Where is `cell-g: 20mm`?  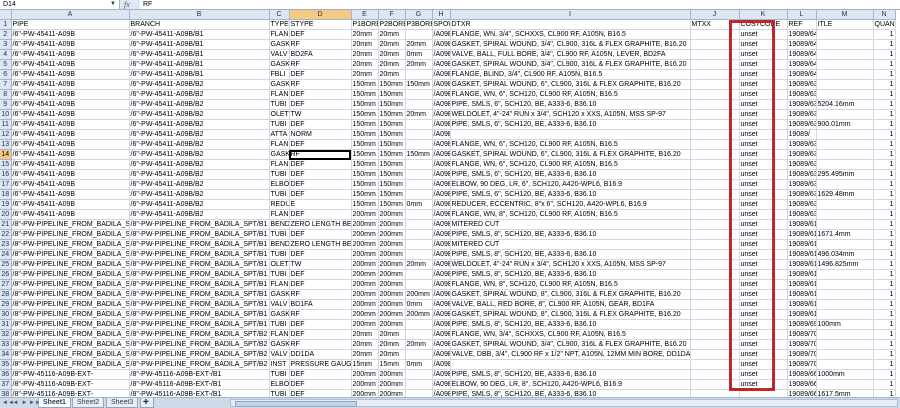 cell-g: 20mm is located at coordinates (419, 64).